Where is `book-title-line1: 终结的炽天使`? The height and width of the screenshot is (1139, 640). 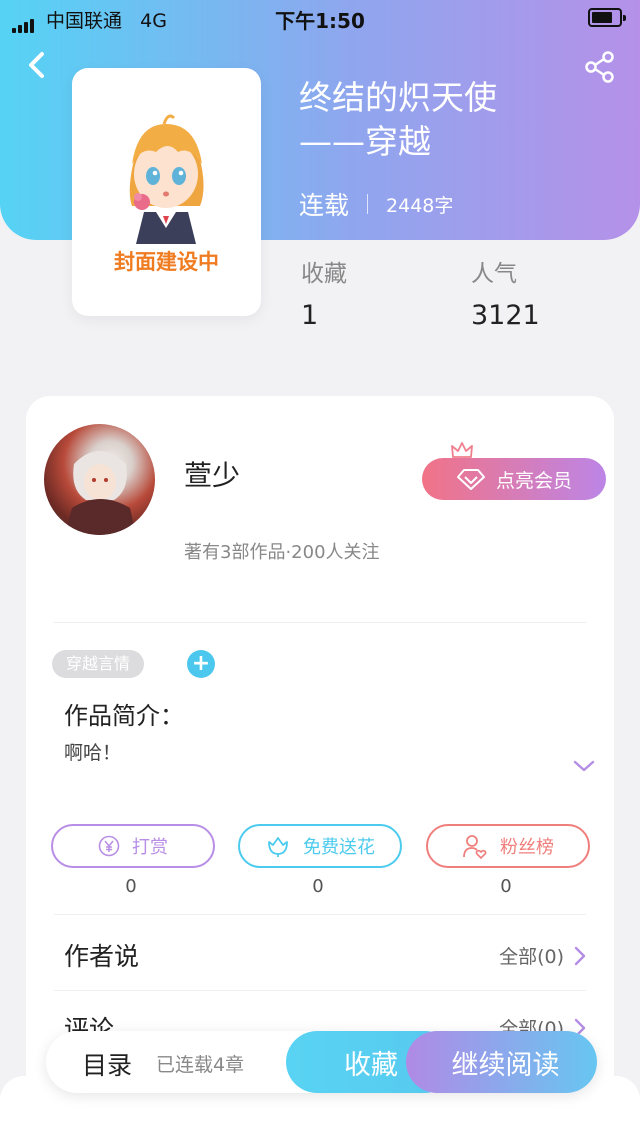 book-title-line1: 终结的炽天使 is located at coordinates (398, 97).